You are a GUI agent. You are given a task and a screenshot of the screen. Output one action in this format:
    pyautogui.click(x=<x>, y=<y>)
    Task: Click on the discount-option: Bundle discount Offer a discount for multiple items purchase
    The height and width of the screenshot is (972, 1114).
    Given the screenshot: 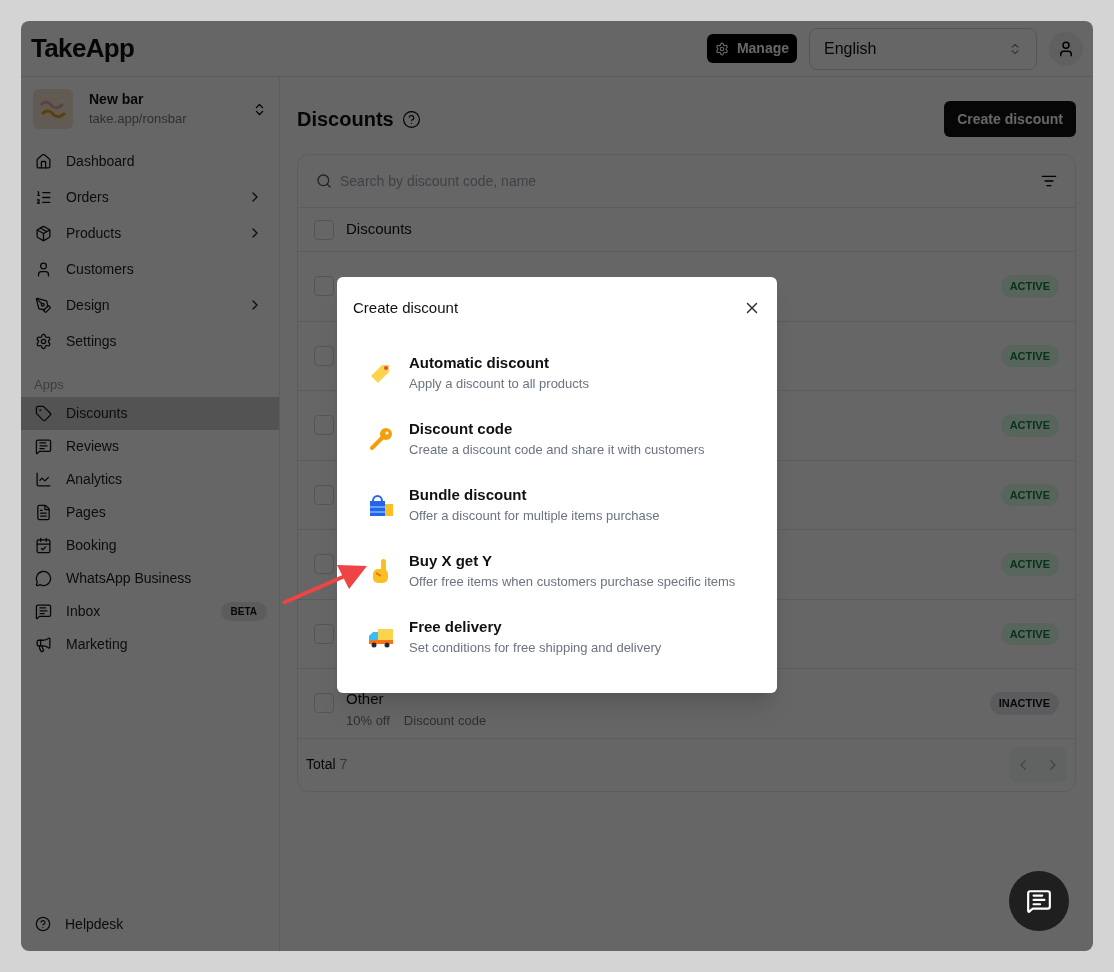 What is the action you would take?
    pyautogui.click(x=557, y=504)
    